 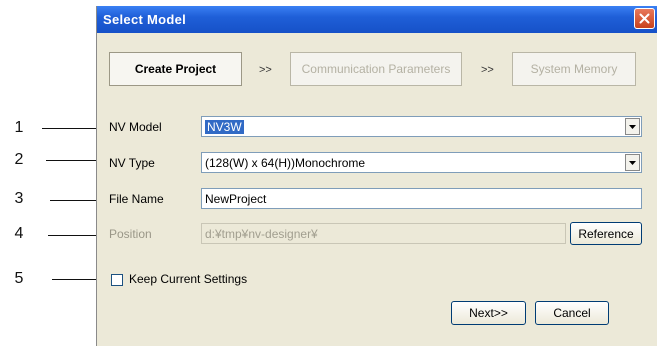 What do you see at coordinates (19, 198) in the screenshot?
I see `callout-3: 3` at bounding box center [19, 198].